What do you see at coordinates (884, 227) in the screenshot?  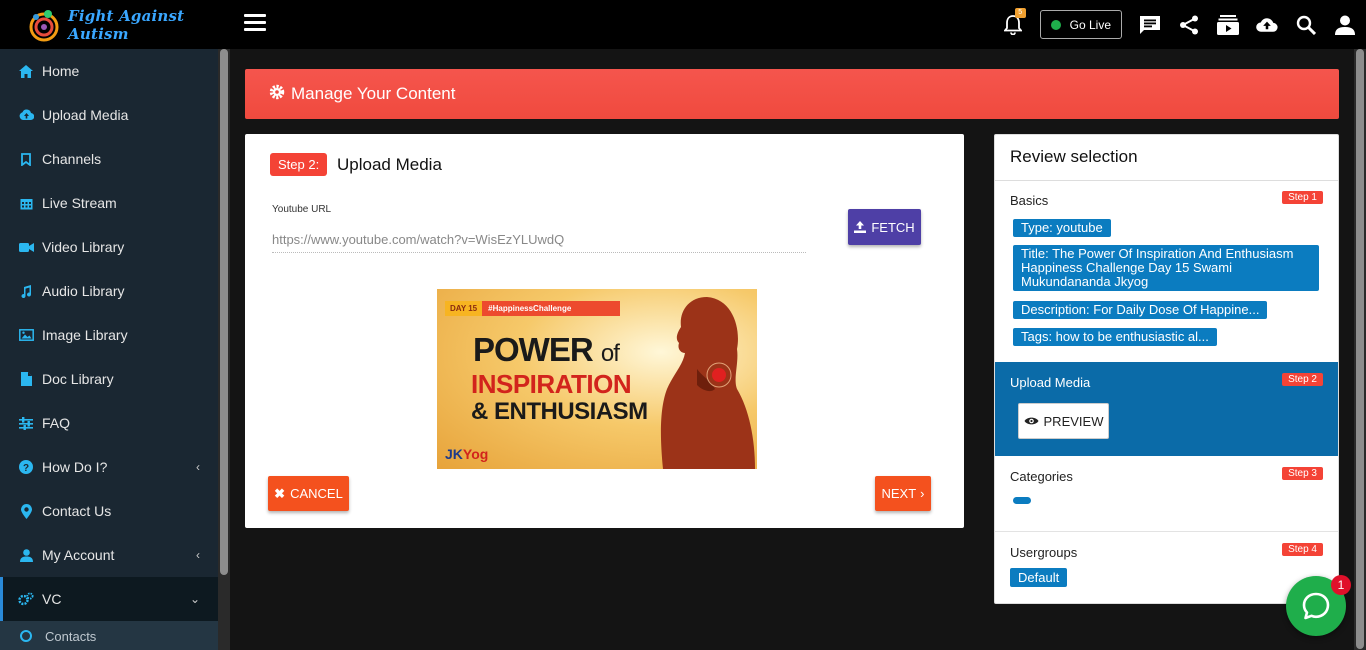 I see `fetch-button: FETCH` at bounding box center [884, 227].